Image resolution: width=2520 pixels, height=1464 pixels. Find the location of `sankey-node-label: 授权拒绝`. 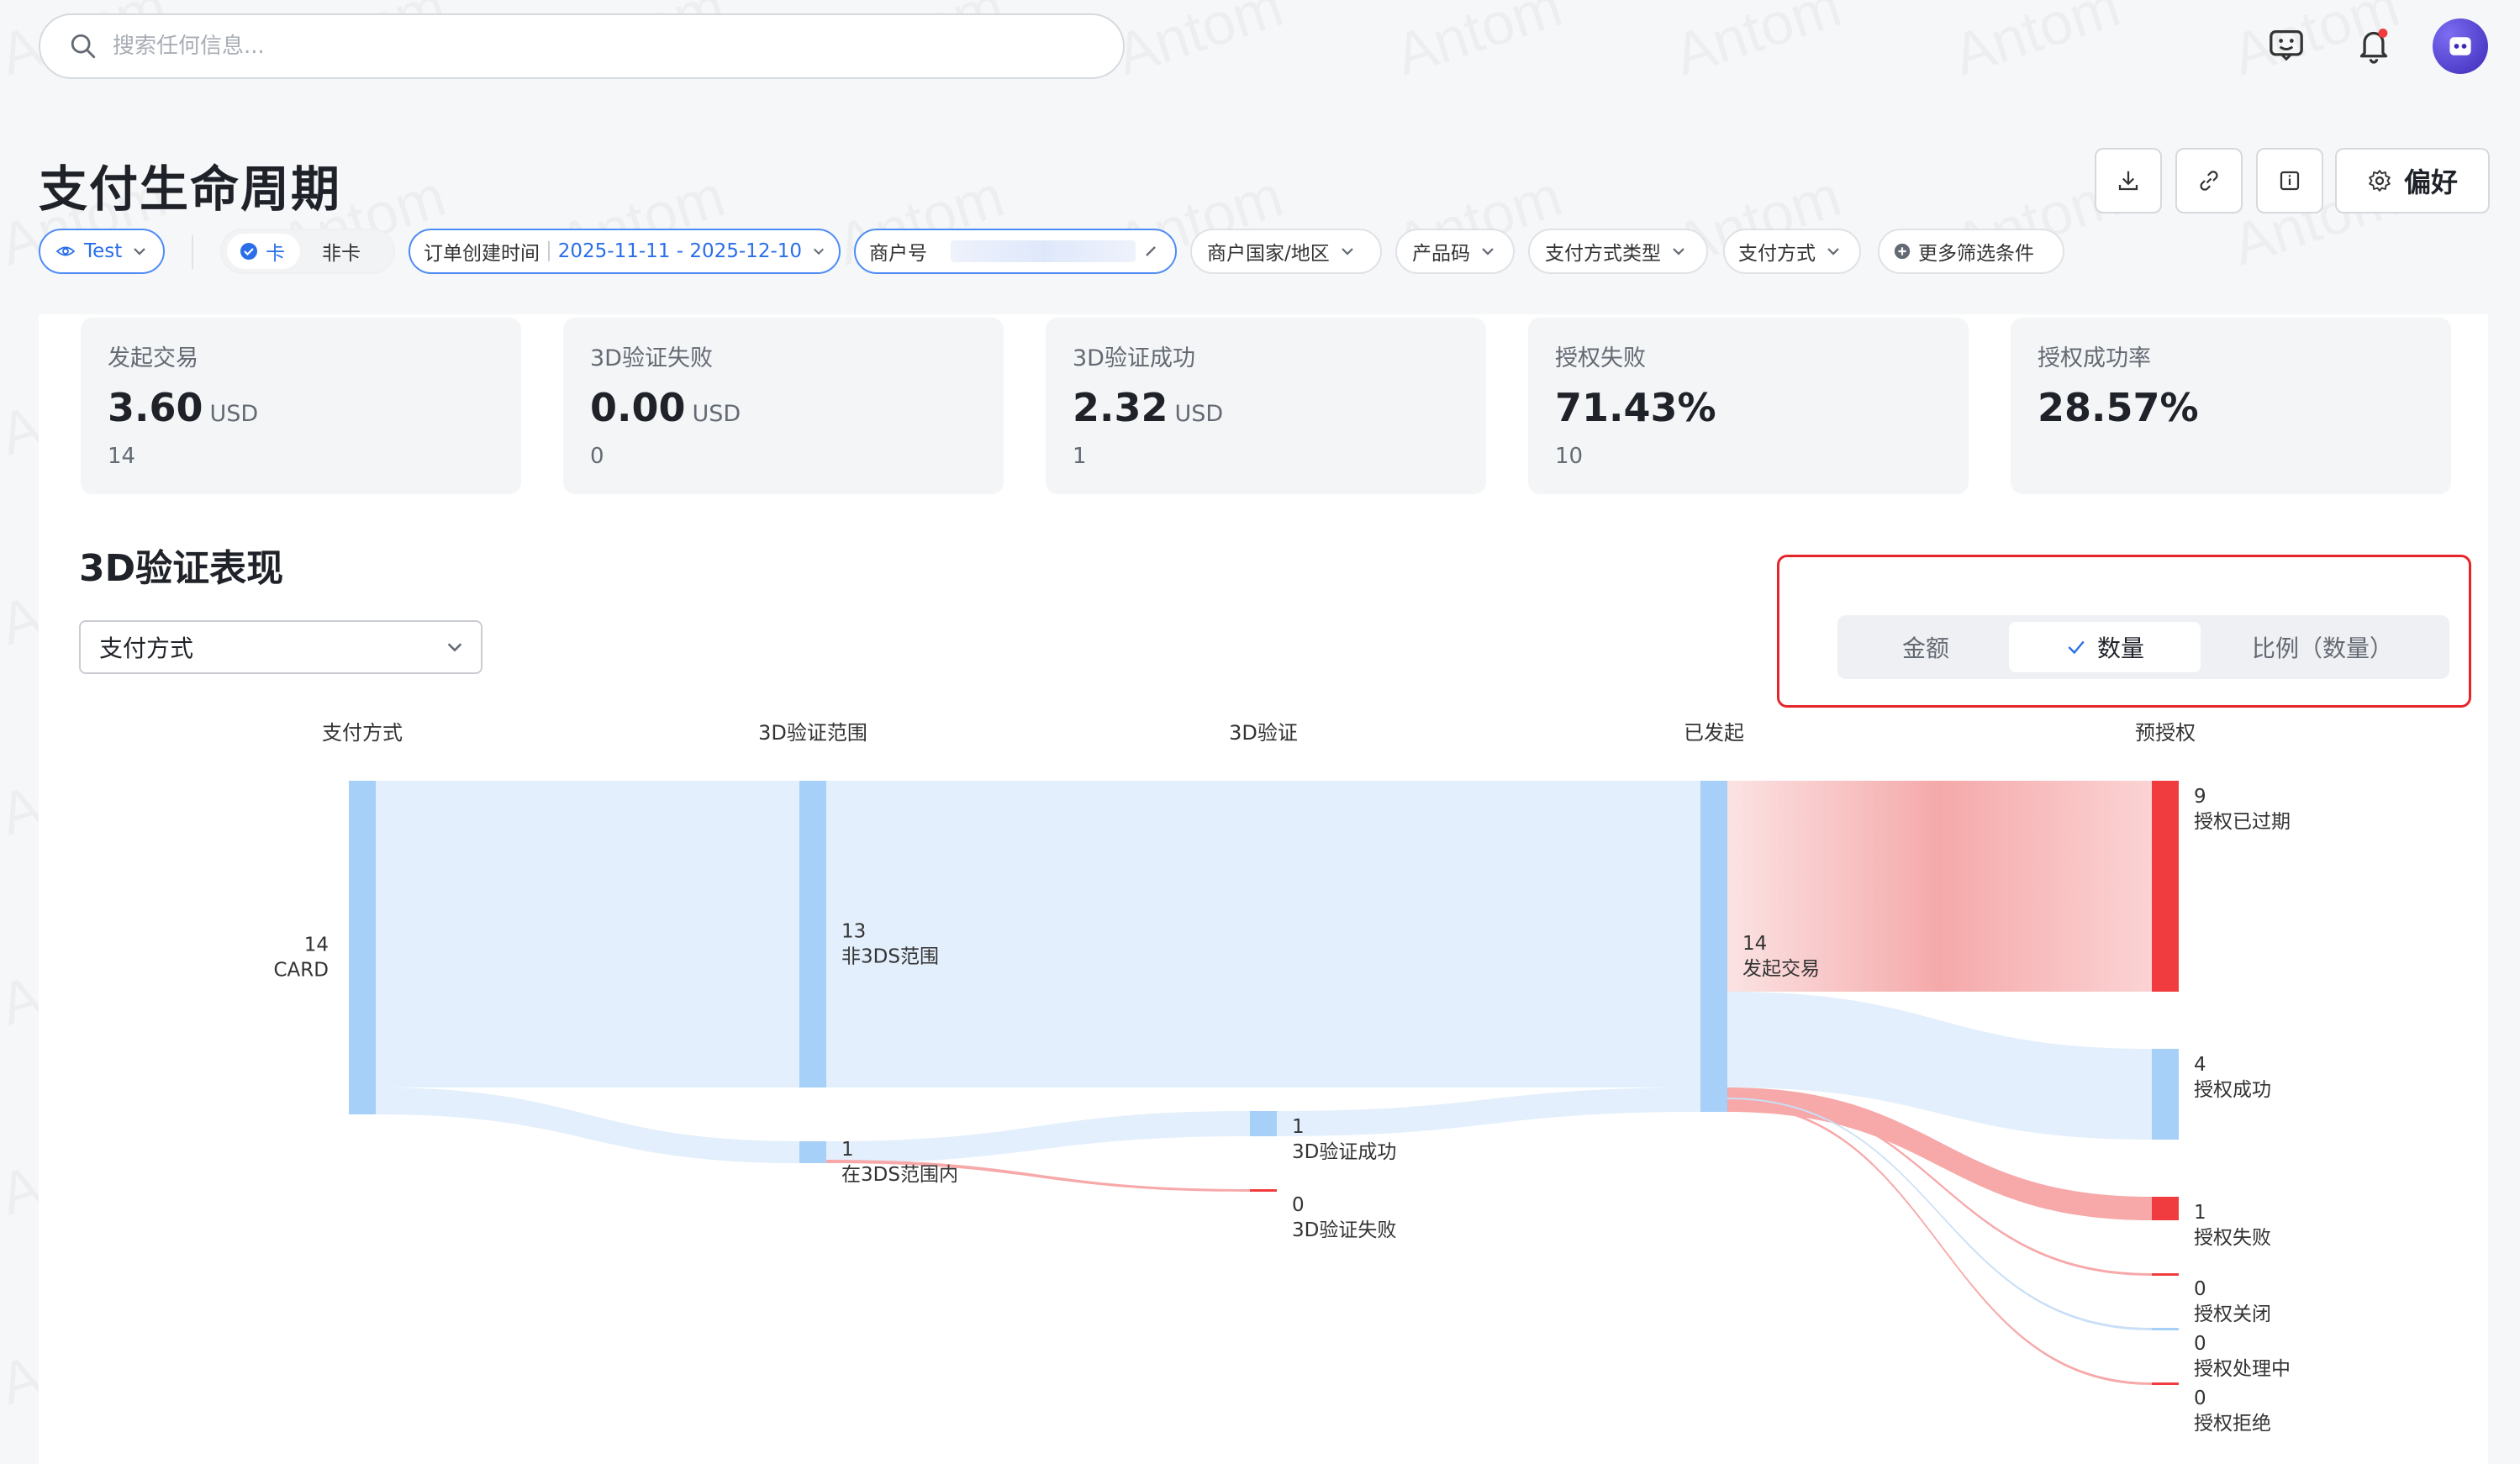

sankey-node-label: 授权拒绝 is located at coordinates (2232, 1424).